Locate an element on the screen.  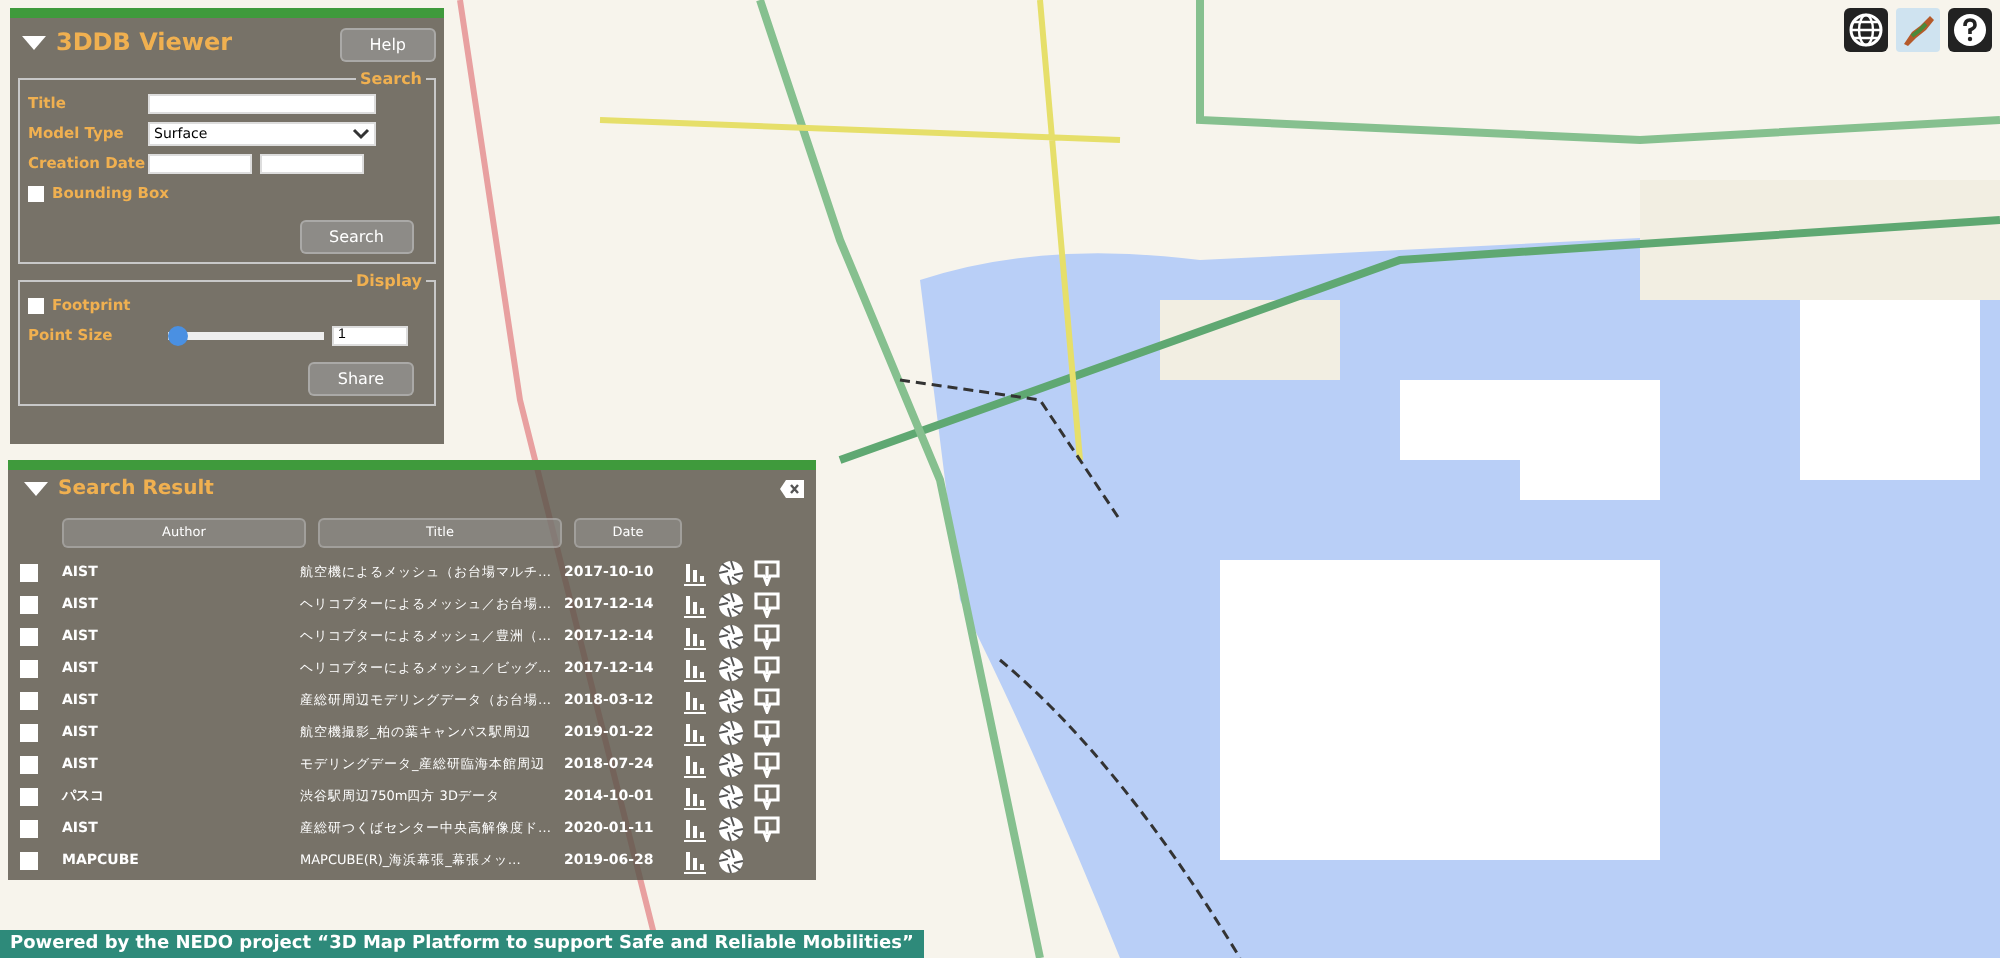
help-icon is located at coordinates (1970, 30).